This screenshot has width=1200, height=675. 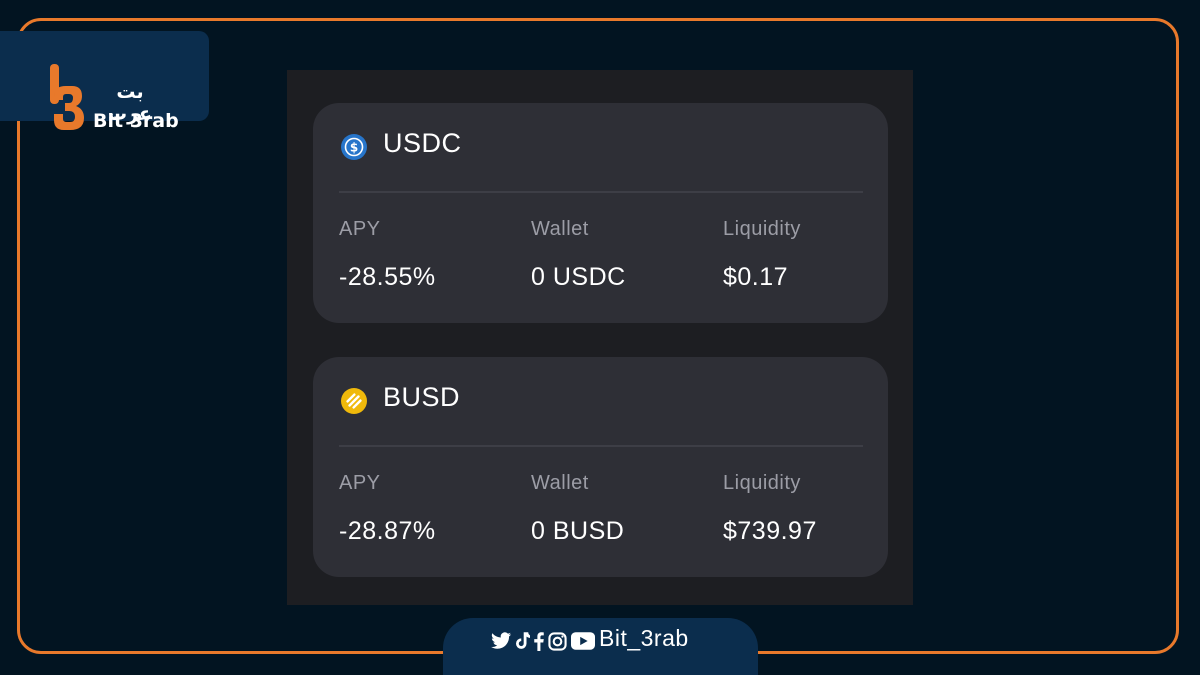 I want to click on twitter-icon, so click(x=501, y=643).